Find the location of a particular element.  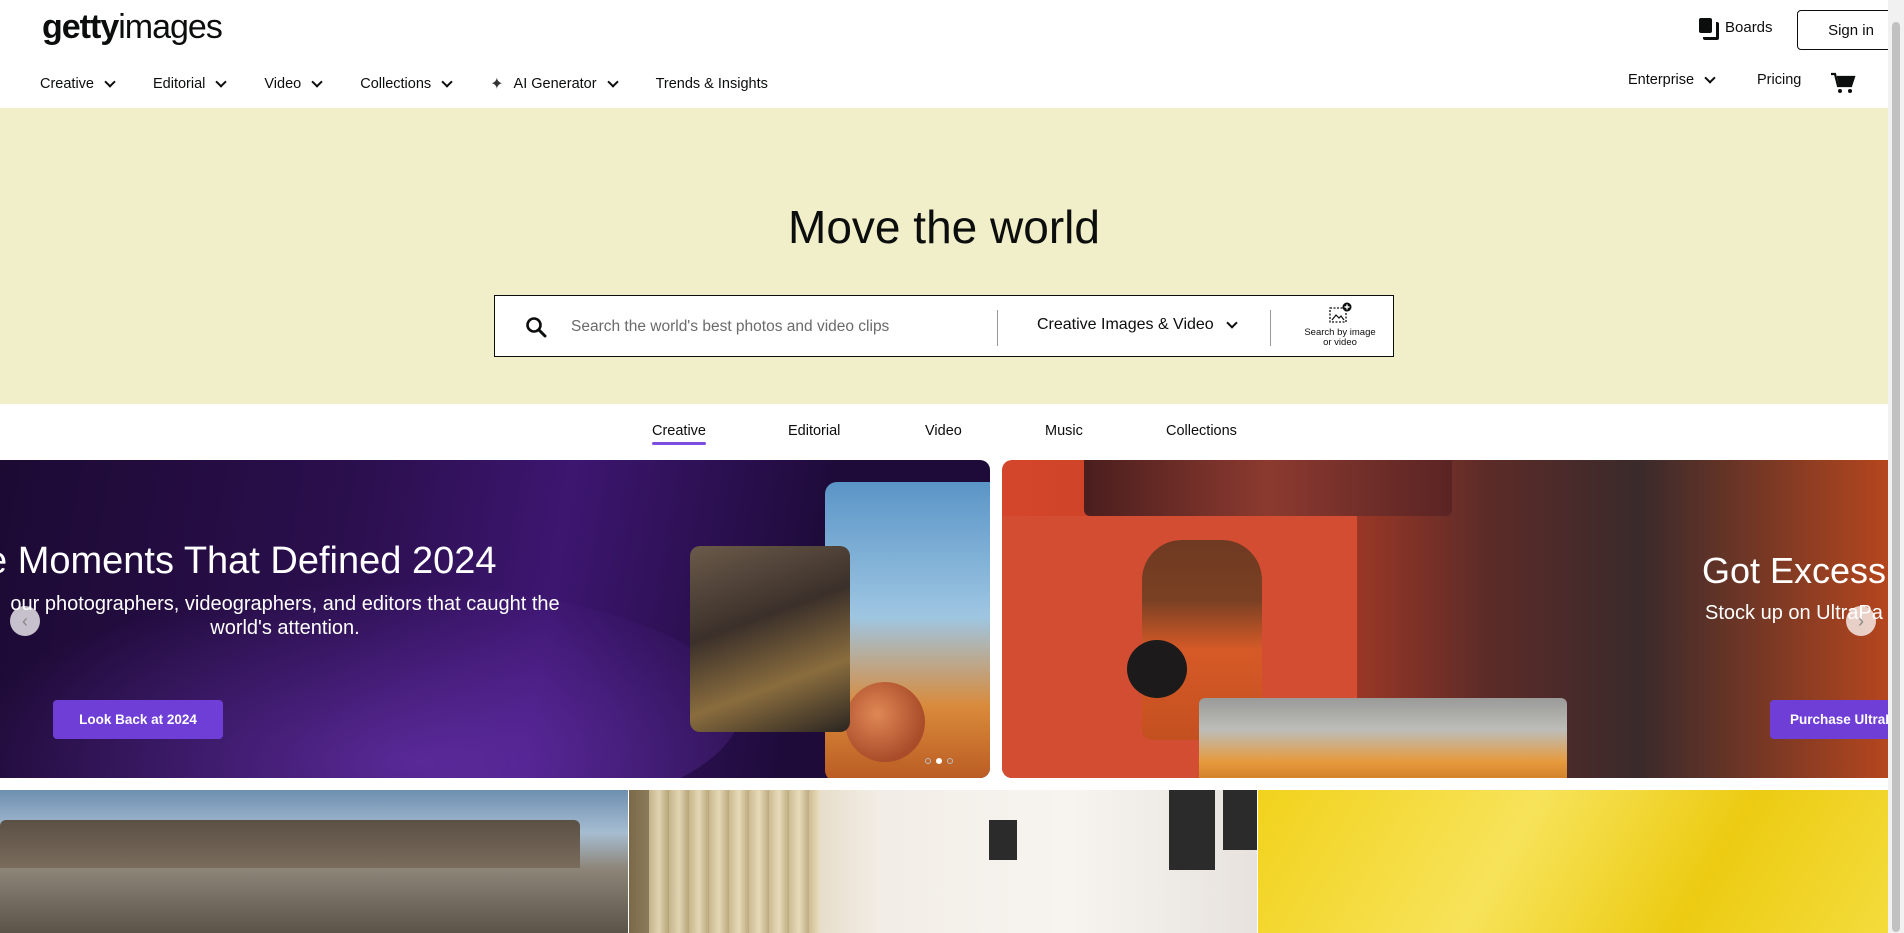

carousel-next-button: › is located at coordinates (1861, 621).